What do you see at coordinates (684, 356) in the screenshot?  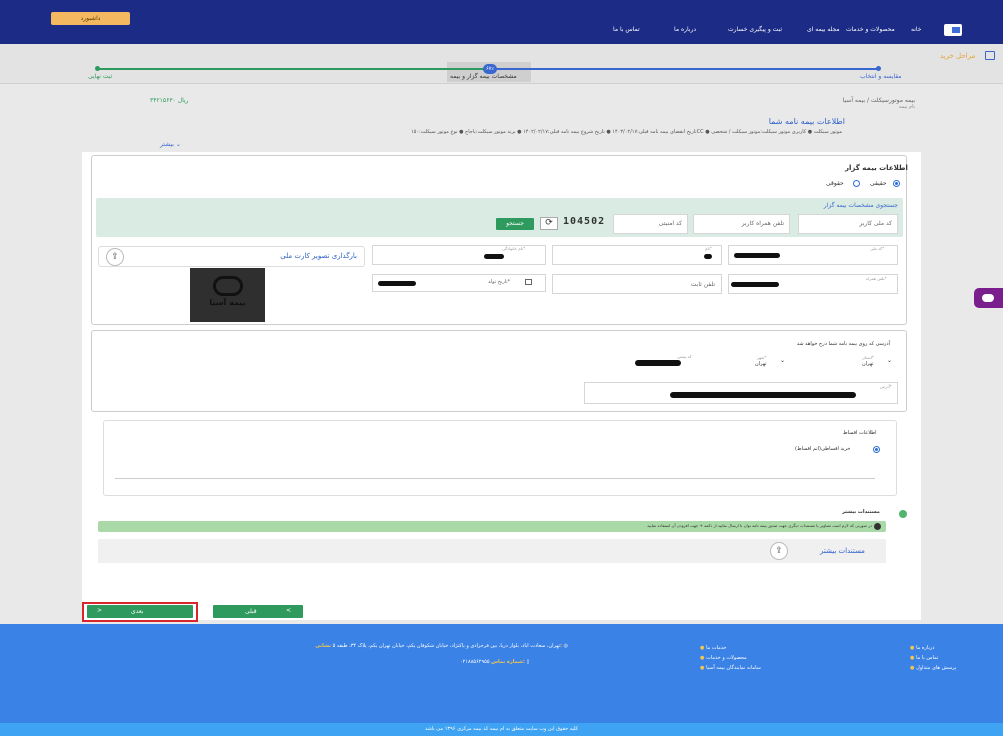 I see `postal-label: کد پستی` at bounding box center [684, 356].